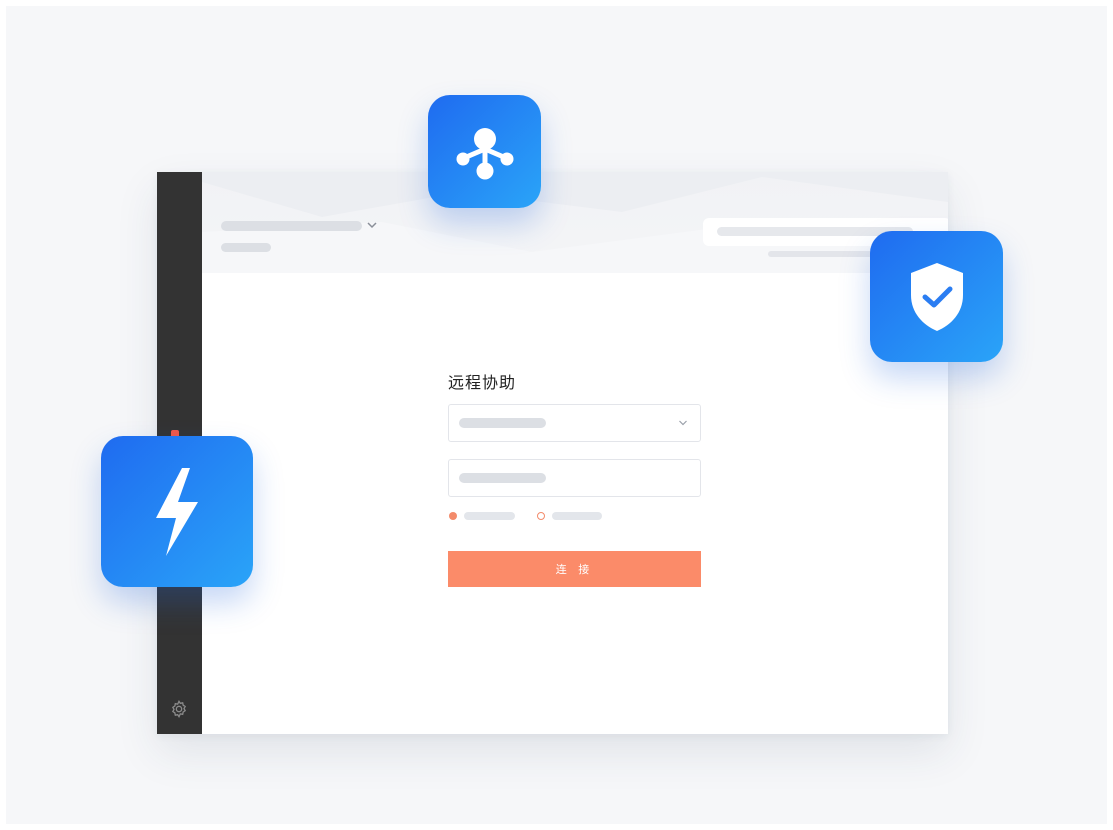  I want to click on page-title: 远程协助, so click(482, 382).